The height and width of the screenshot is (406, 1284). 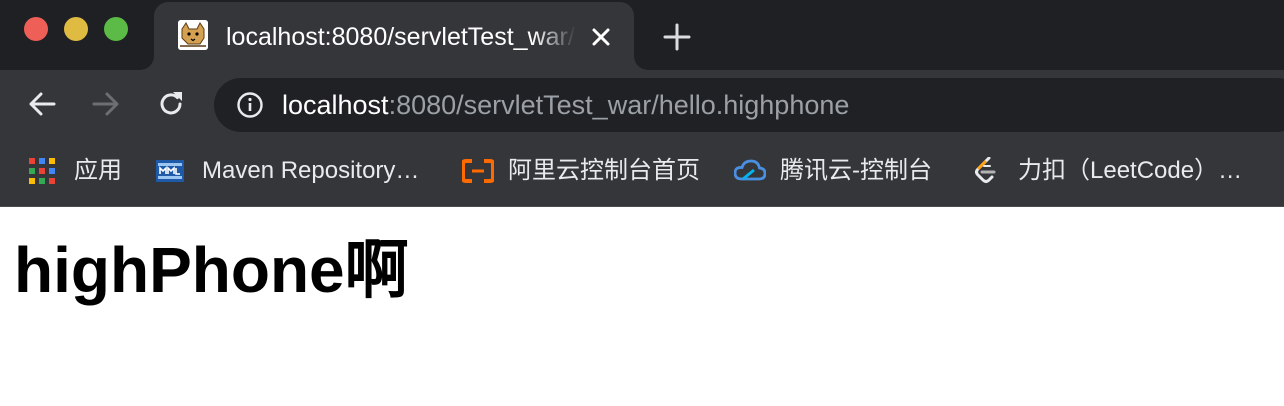 I want to click on bookmark-label: 应用, so click(x=98, y=170).